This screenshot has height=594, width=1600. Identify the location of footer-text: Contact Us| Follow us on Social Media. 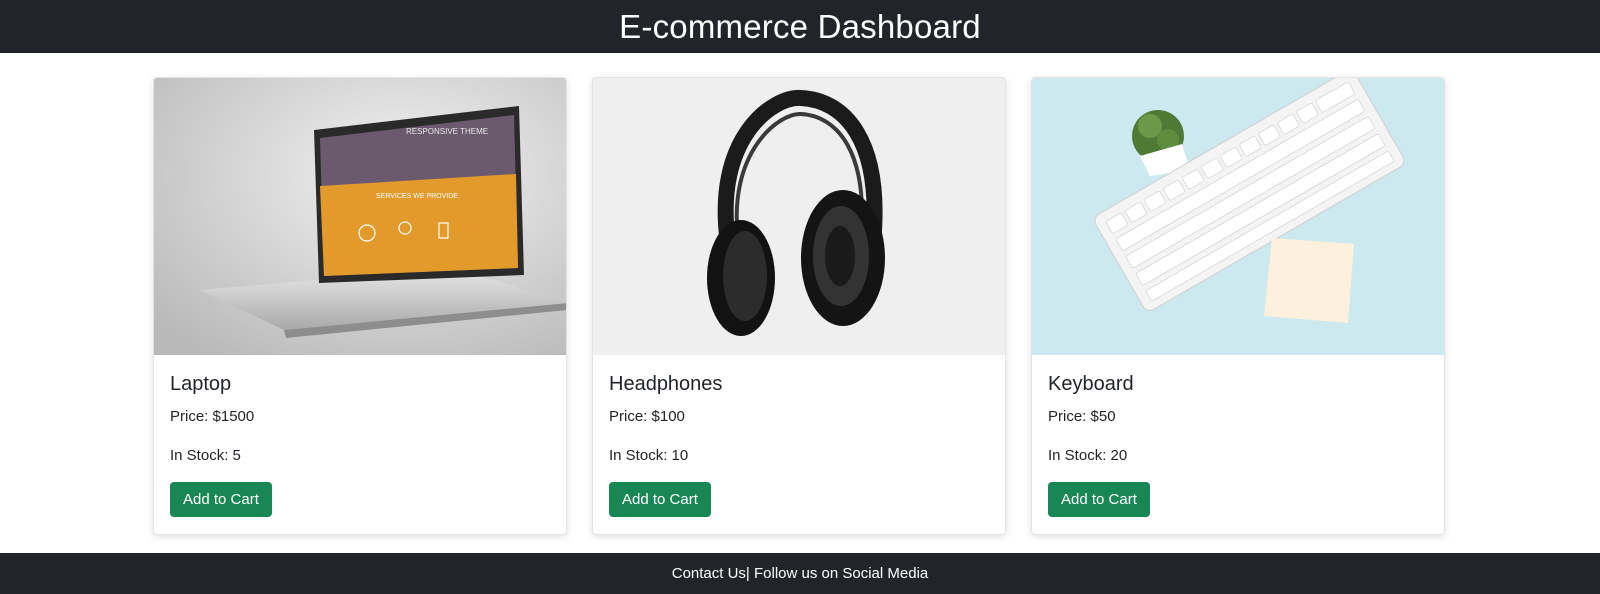
(800, 573).